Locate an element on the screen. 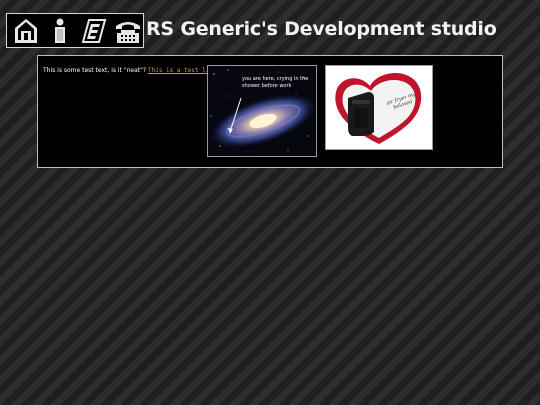 The height and width of the screenshot is (405, 540). site-title: RS Generic's Development studio is located at coordinates (321, 29).